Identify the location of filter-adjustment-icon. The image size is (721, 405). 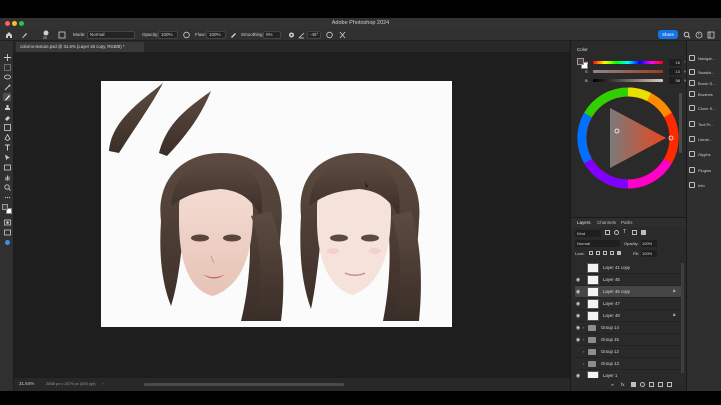
(616, 232).